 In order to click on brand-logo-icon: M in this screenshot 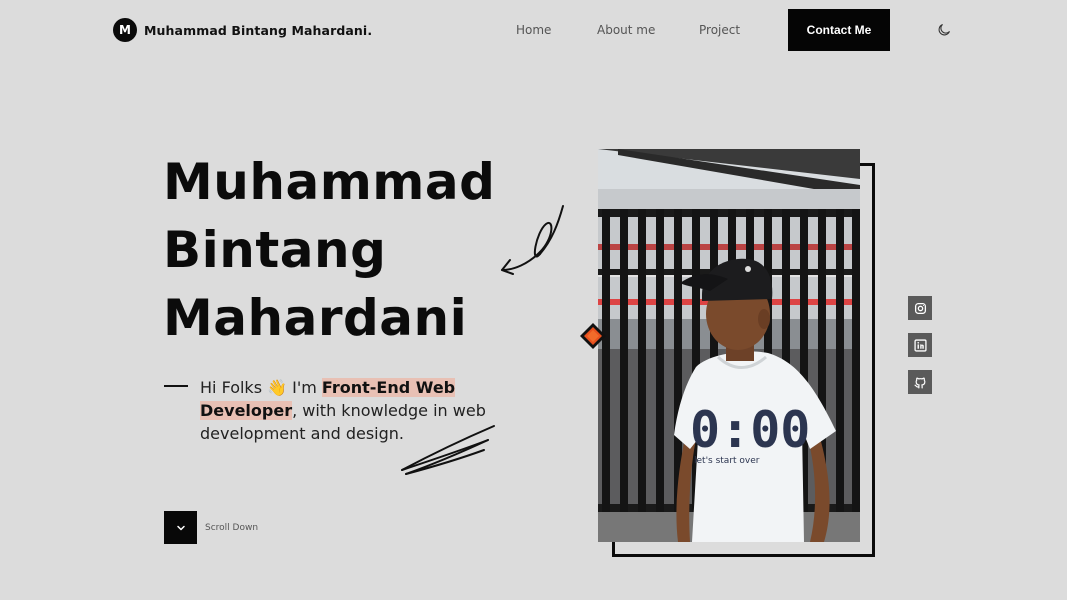, I will do `click(125, 30)`.